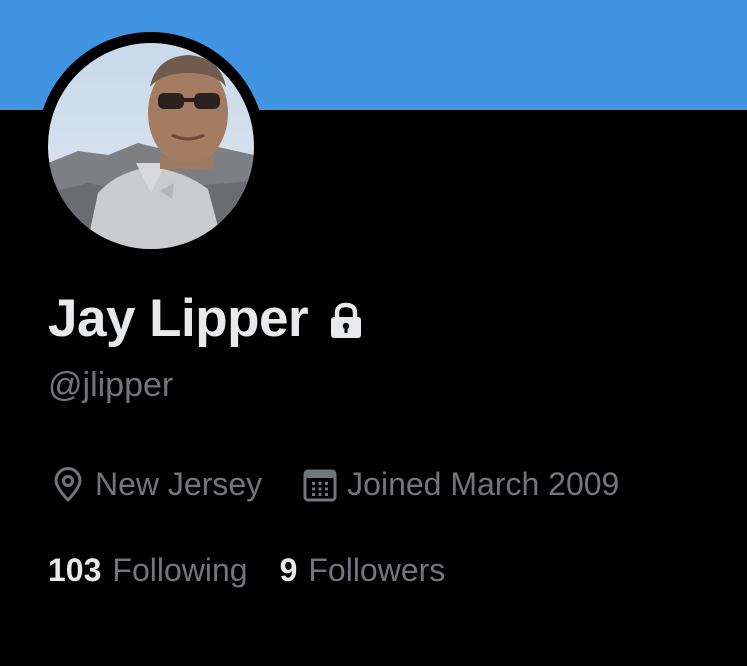 The width and height of the screenshot is (747, 666). What do you see at coordinates (346, 321) in the screenshot?
I see `lock-icon` at bounding box center [346, 321].